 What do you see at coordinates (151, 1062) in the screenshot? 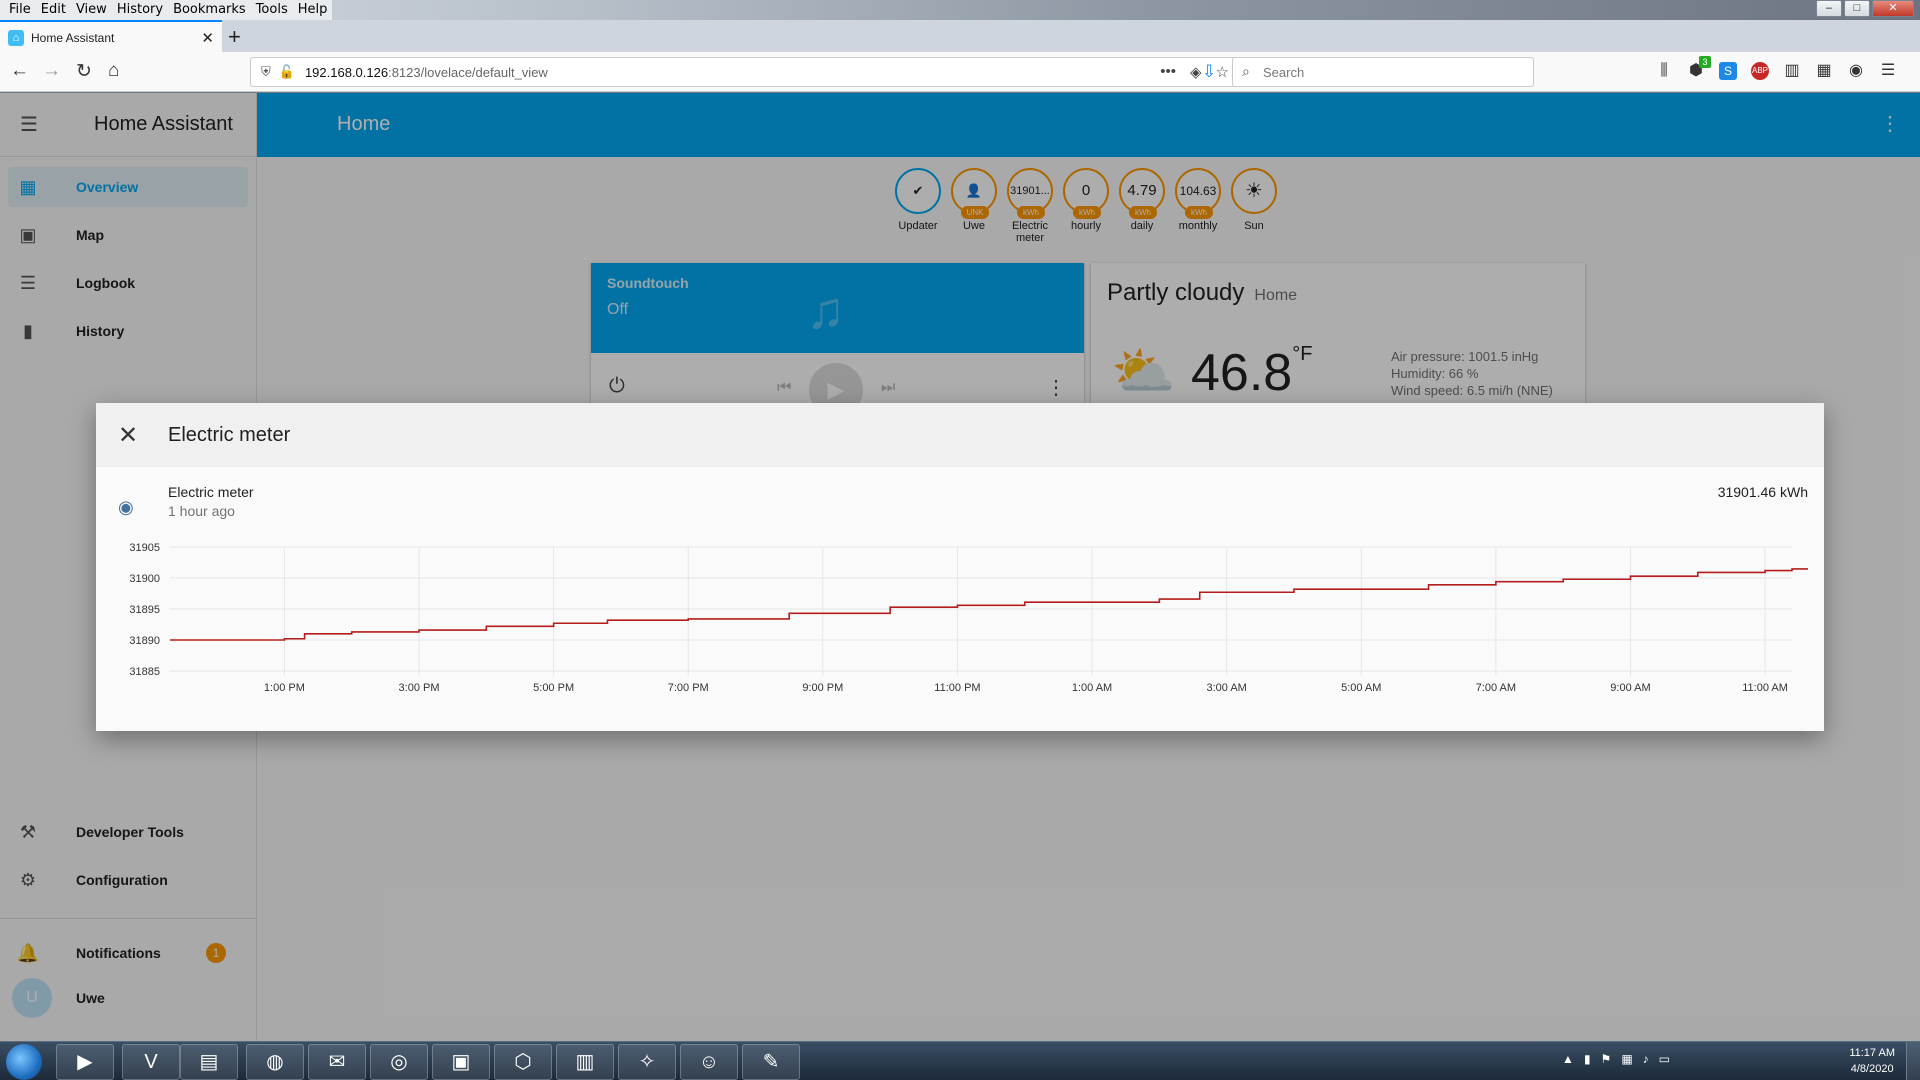
I see `vim-icon: V` at bounding box center [151, 1062].